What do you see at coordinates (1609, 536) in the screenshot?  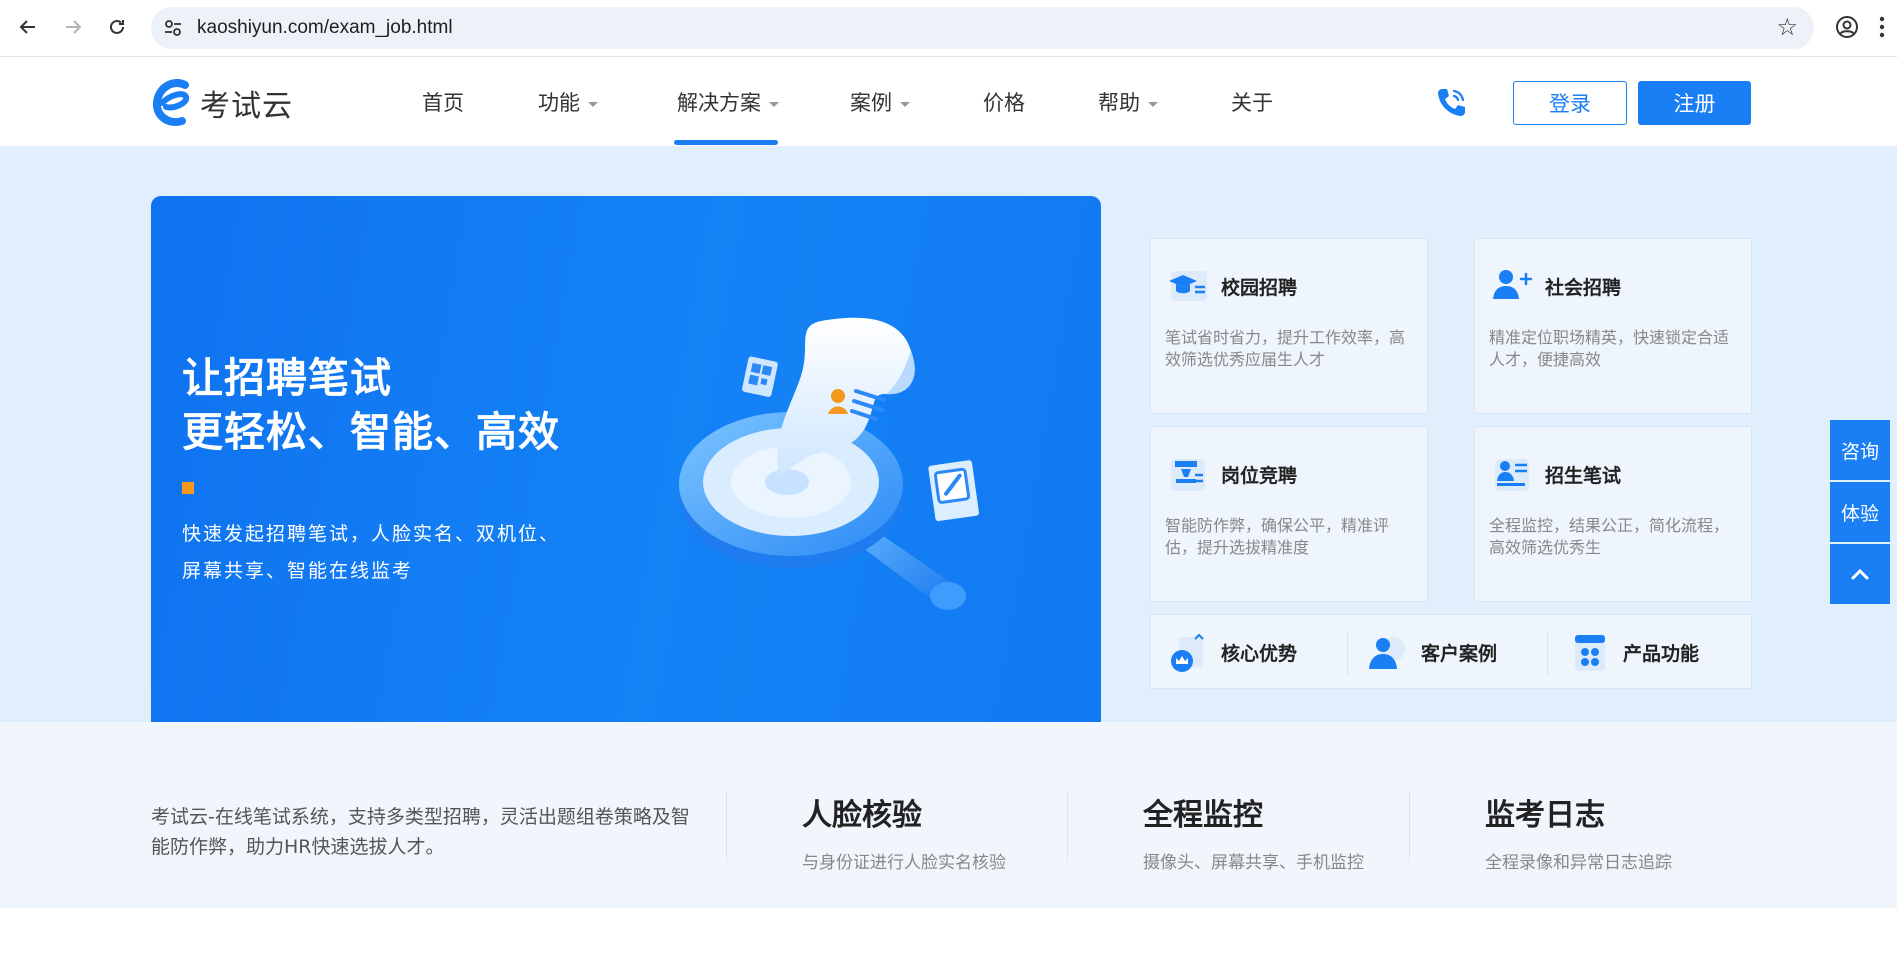 I see `solution-desc: 全程监控，结果公正，简化流程，高效筛选优秀生` at bounding box center [1609, 536].